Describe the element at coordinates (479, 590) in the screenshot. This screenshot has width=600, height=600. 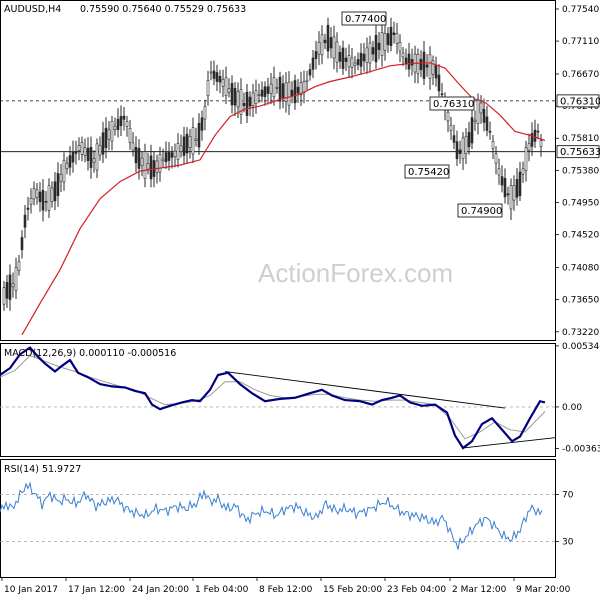
I see `x-axis-tick-label: 2 Mar 12:00` at that location.